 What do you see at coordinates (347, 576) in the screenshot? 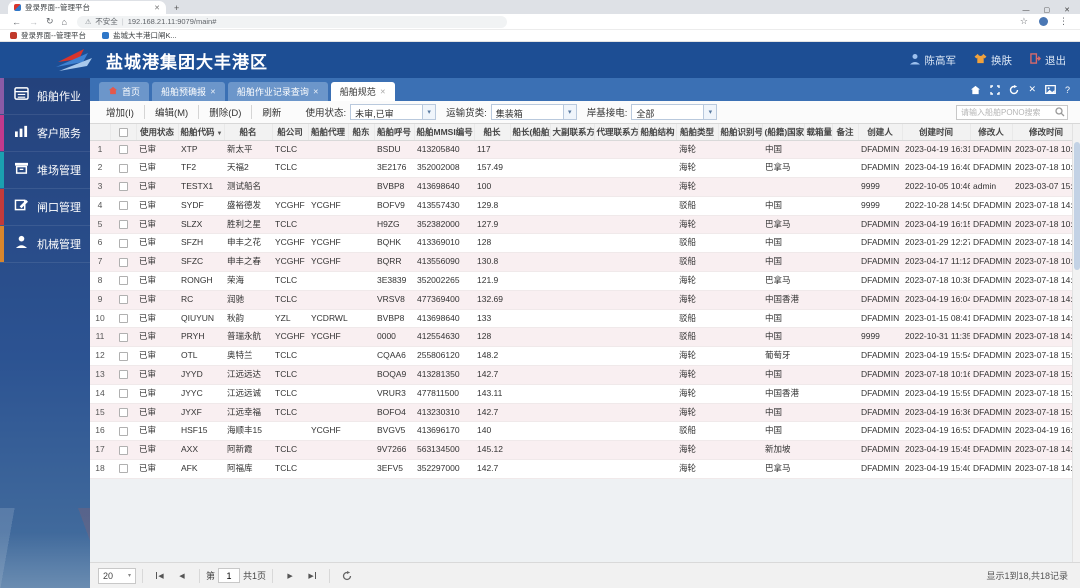
I see `reload-grid-button` at bounding box center [347, 576].